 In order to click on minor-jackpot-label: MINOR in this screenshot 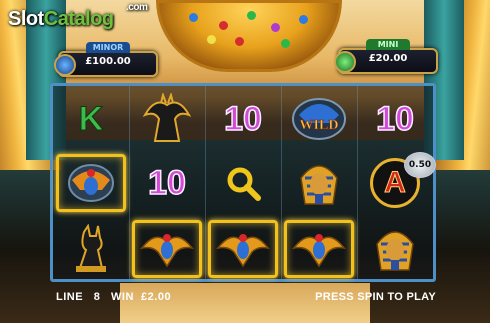, I will do `click(108, 47)`.